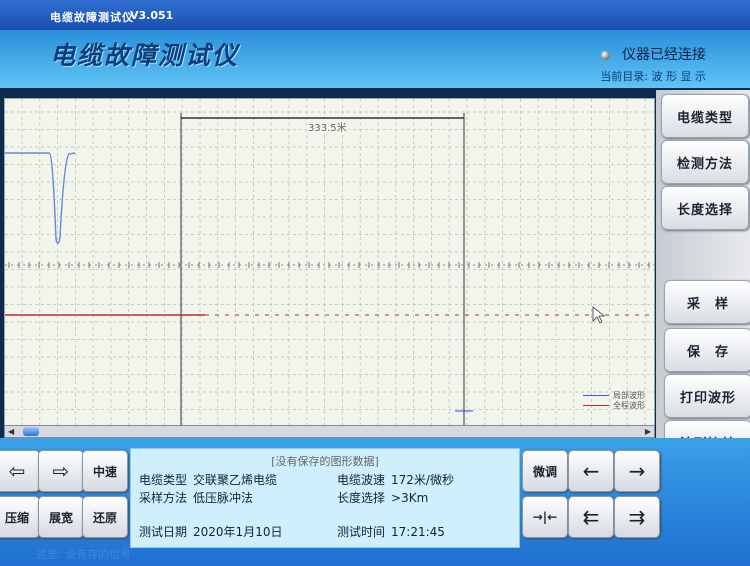 The height and width of the screenshot is (566, 750). Describe the element at coordinates (545, 471) in the screenshot. I see `fine-tune-button: 微调` at that location.